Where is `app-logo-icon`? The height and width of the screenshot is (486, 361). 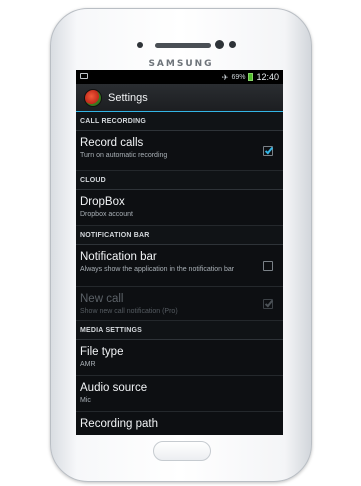
app-logo-icon is located at coordinates (93, 97).